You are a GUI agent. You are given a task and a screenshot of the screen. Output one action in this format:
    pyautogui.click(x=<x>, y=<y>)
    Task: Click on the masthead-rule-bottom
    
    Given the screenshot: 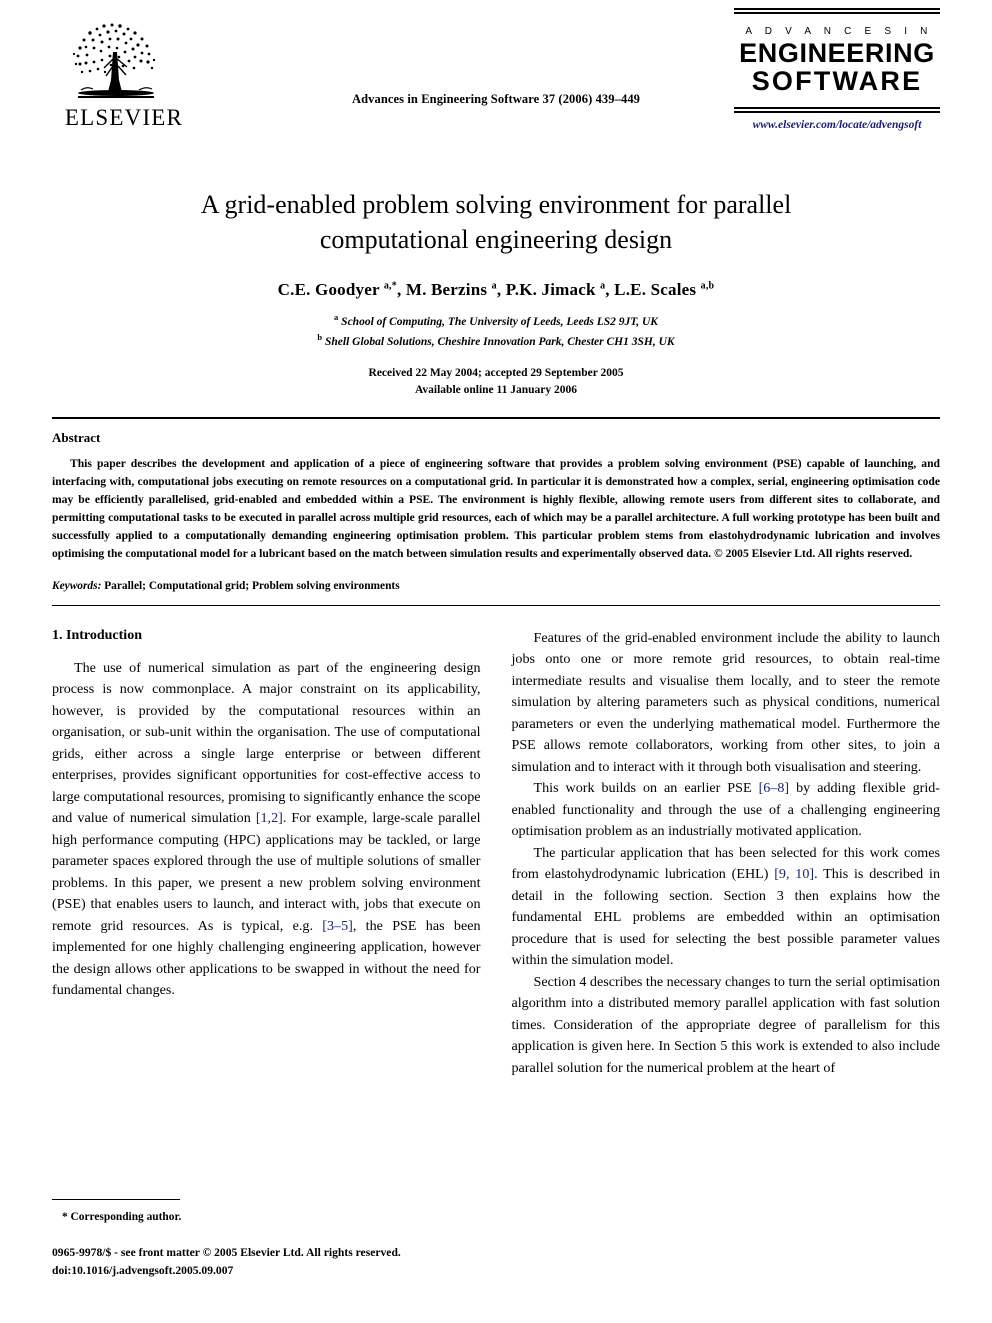 What is the action you would take?
    pyautogui.click(x=837, y=110)
    